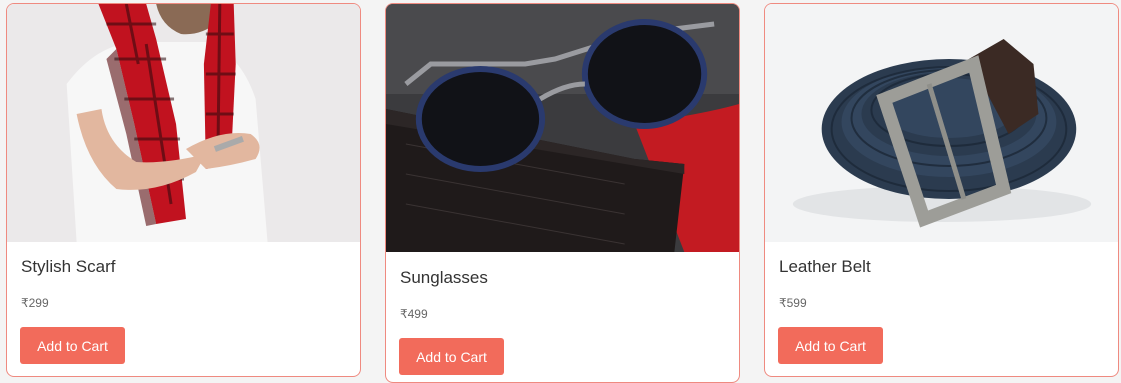 Image resolution: width=1121 pixels, height=383 pixels. I want to click on product-name: Sunglasses, so click(444, 277).